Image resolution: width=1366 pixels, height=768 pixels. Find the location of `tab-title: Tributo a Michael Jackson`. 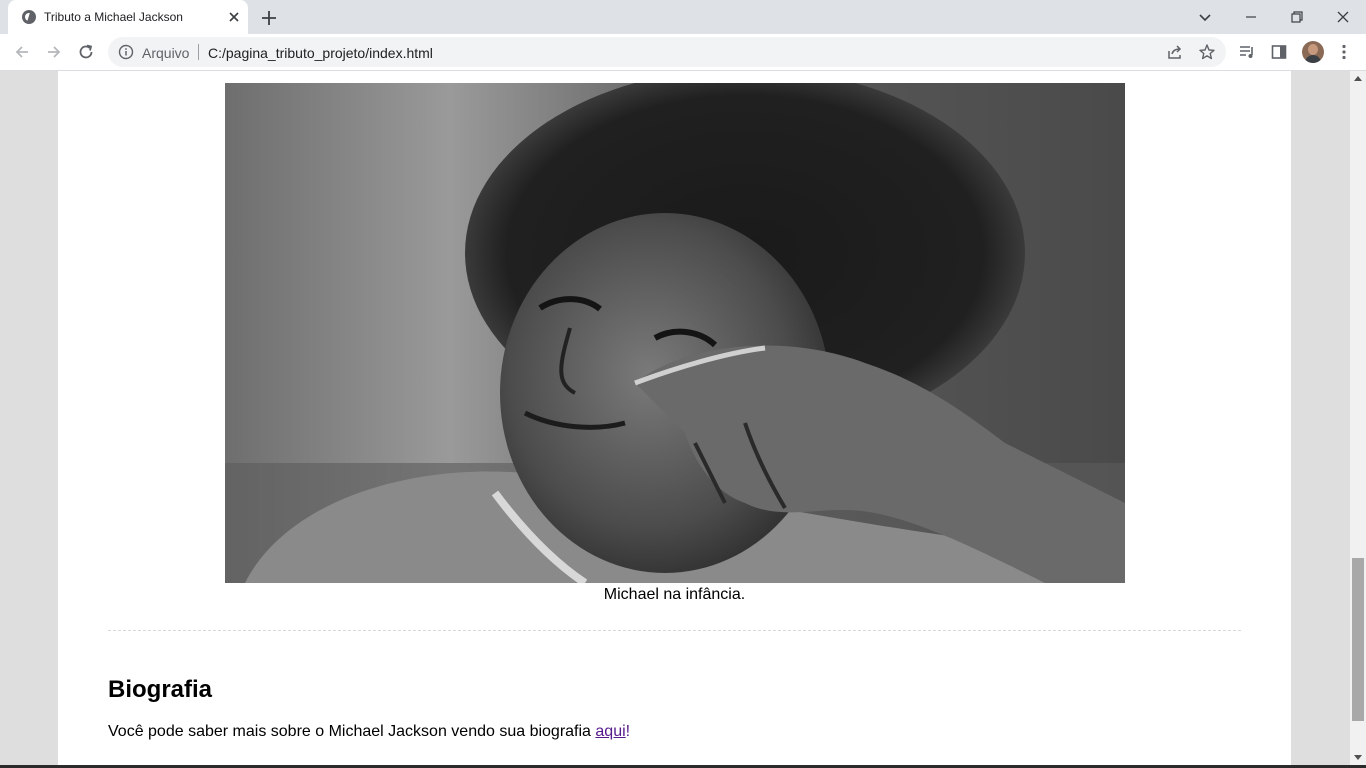

tab-title: Tributo a Michael Jackson is located at coordinates (113, 17).